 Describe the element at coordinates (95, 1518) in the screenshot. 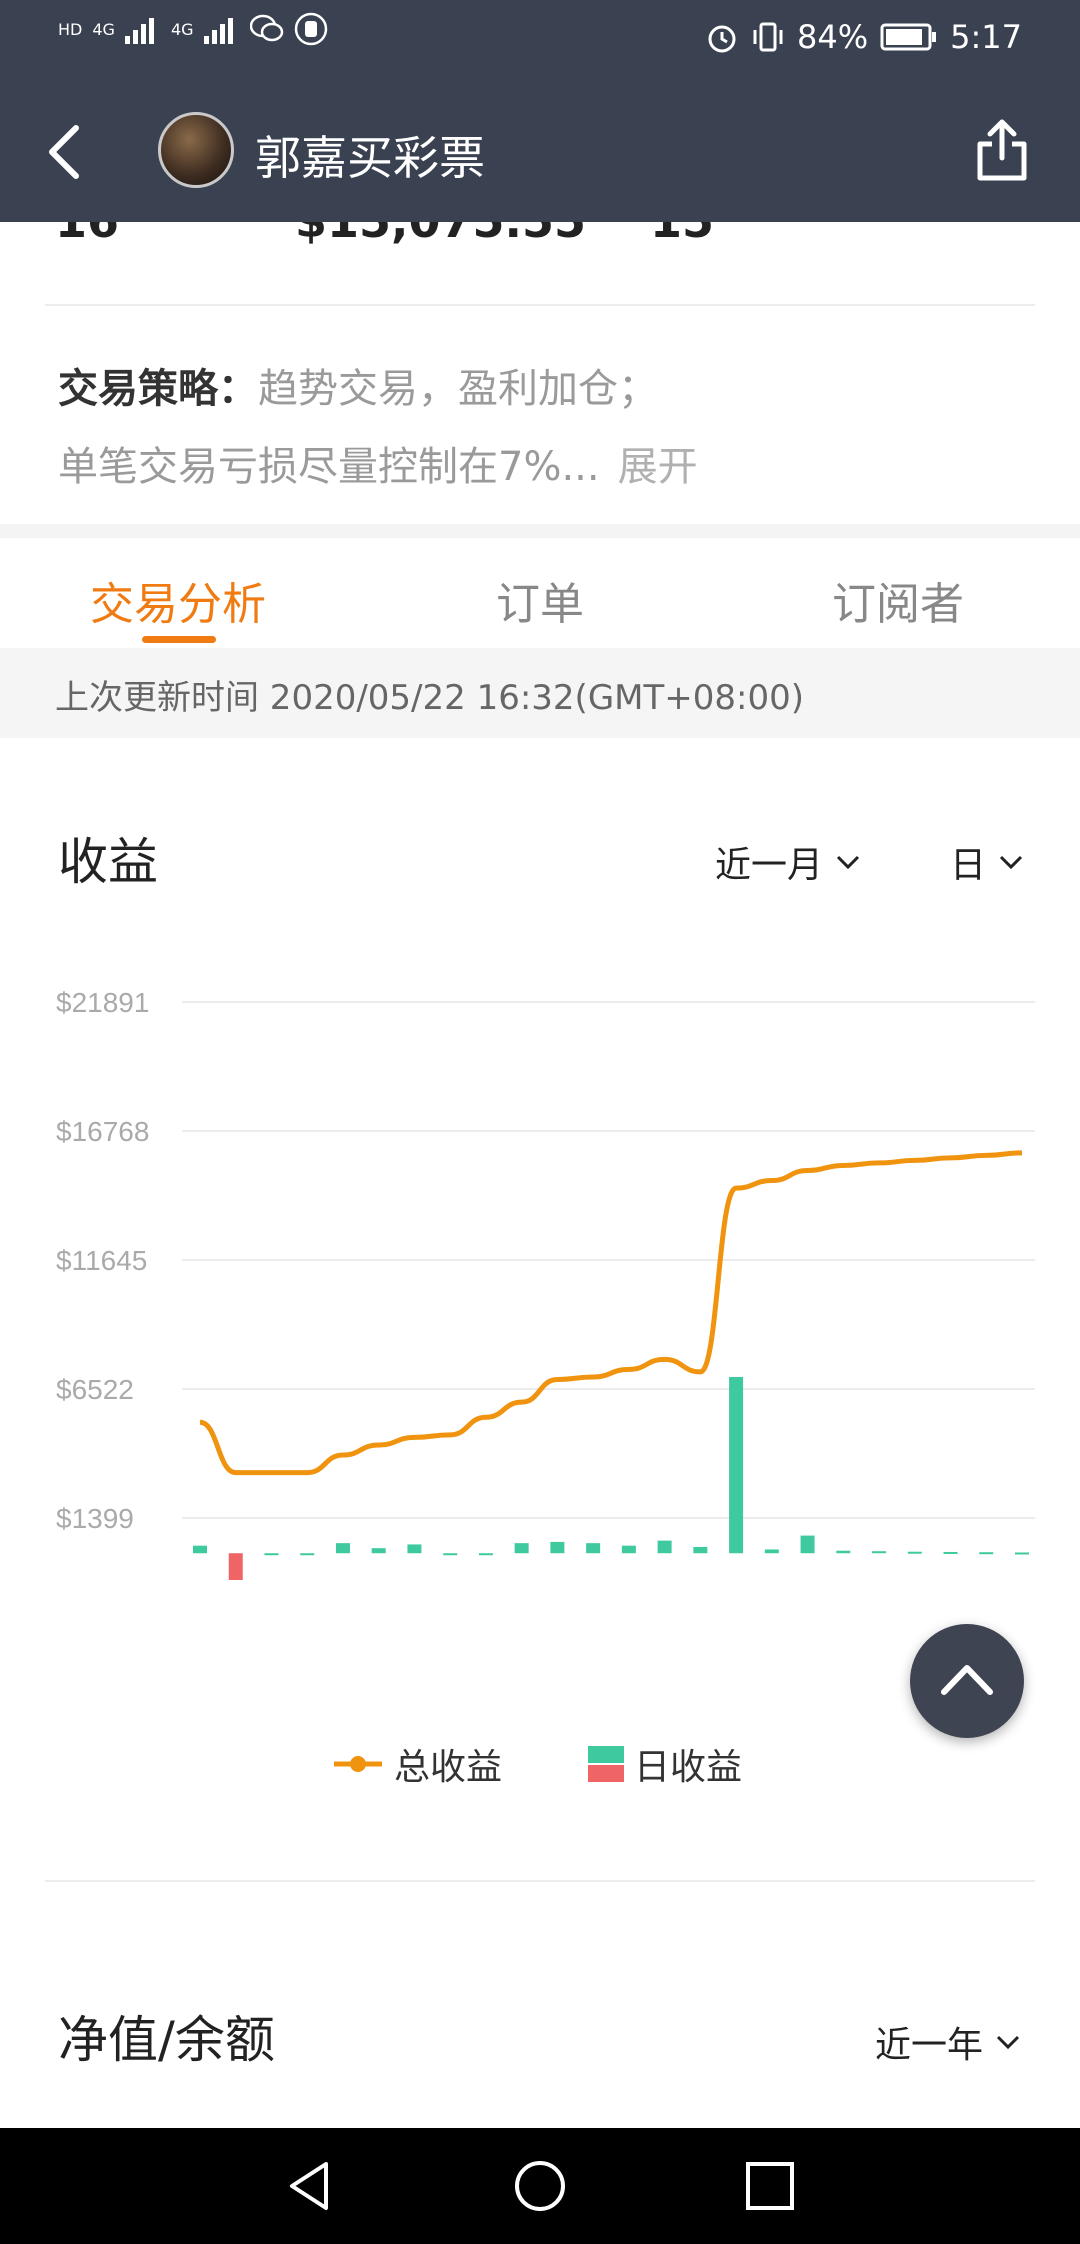

I see `y-tick-label: $1399` at that location.